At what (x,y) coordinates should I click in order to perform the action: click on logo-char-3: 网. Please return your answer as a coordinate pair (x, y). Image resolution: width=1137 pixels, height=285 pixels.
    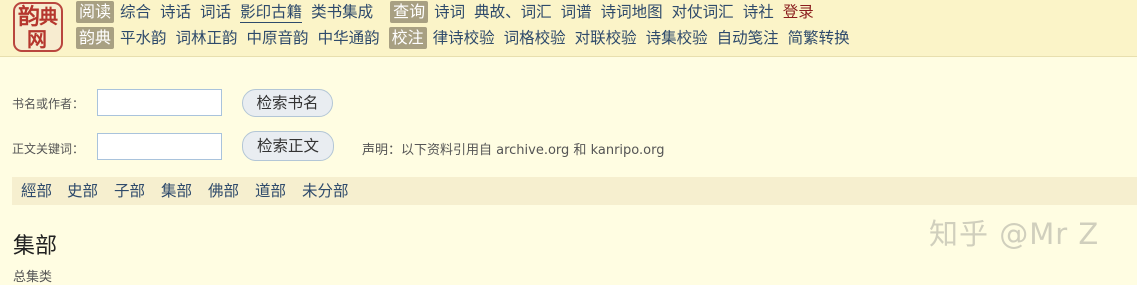
    Looking at the image, I should click on (37, 39).